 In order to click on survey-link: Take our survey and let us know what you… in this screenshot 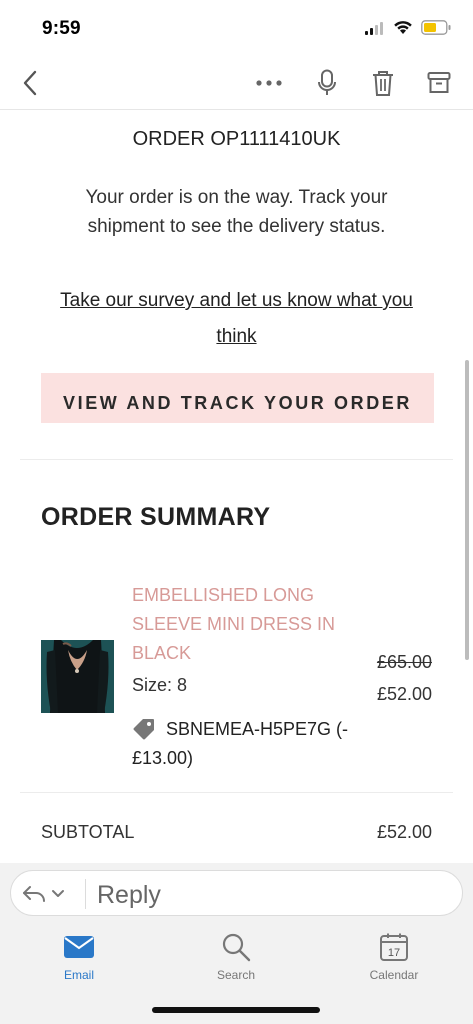, I will do `click(236, 319)`.